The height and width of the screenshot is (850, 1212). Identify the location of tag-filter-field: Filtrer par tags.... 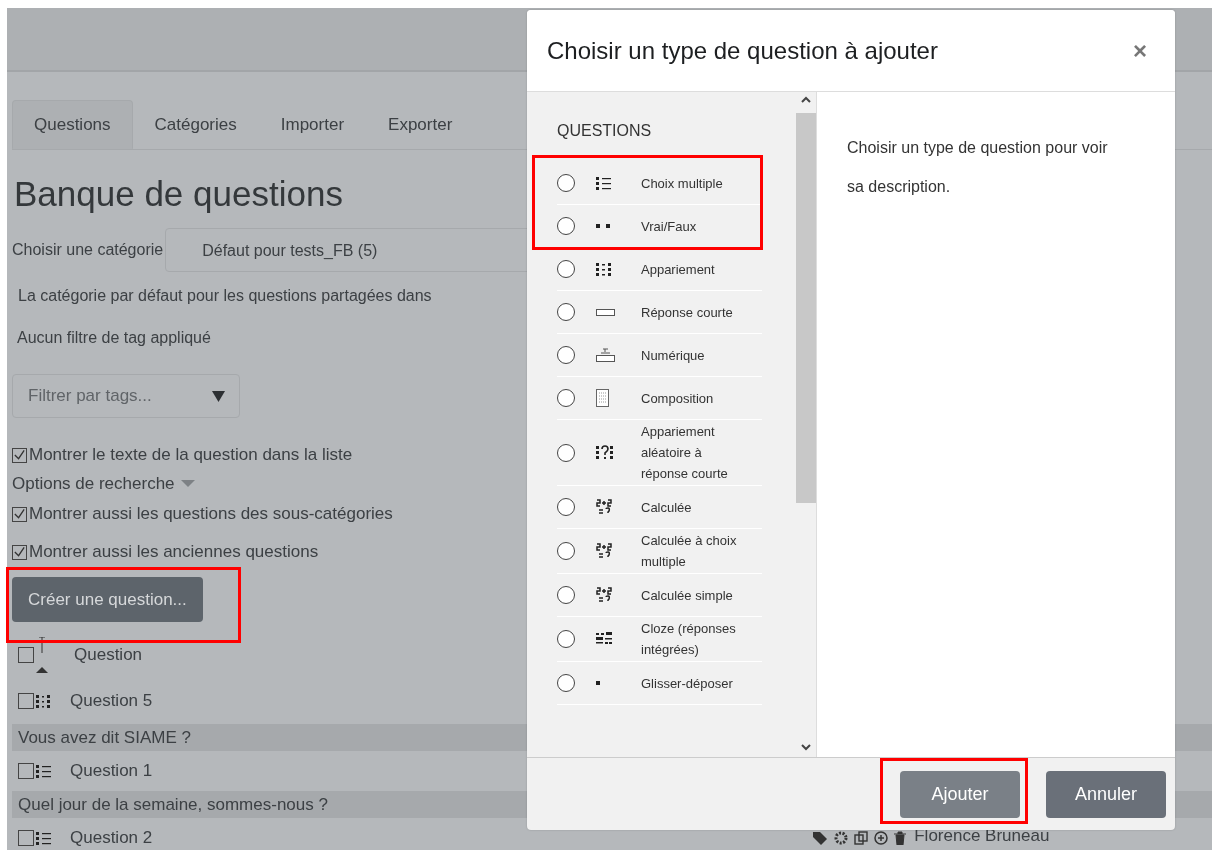
(126, 396).